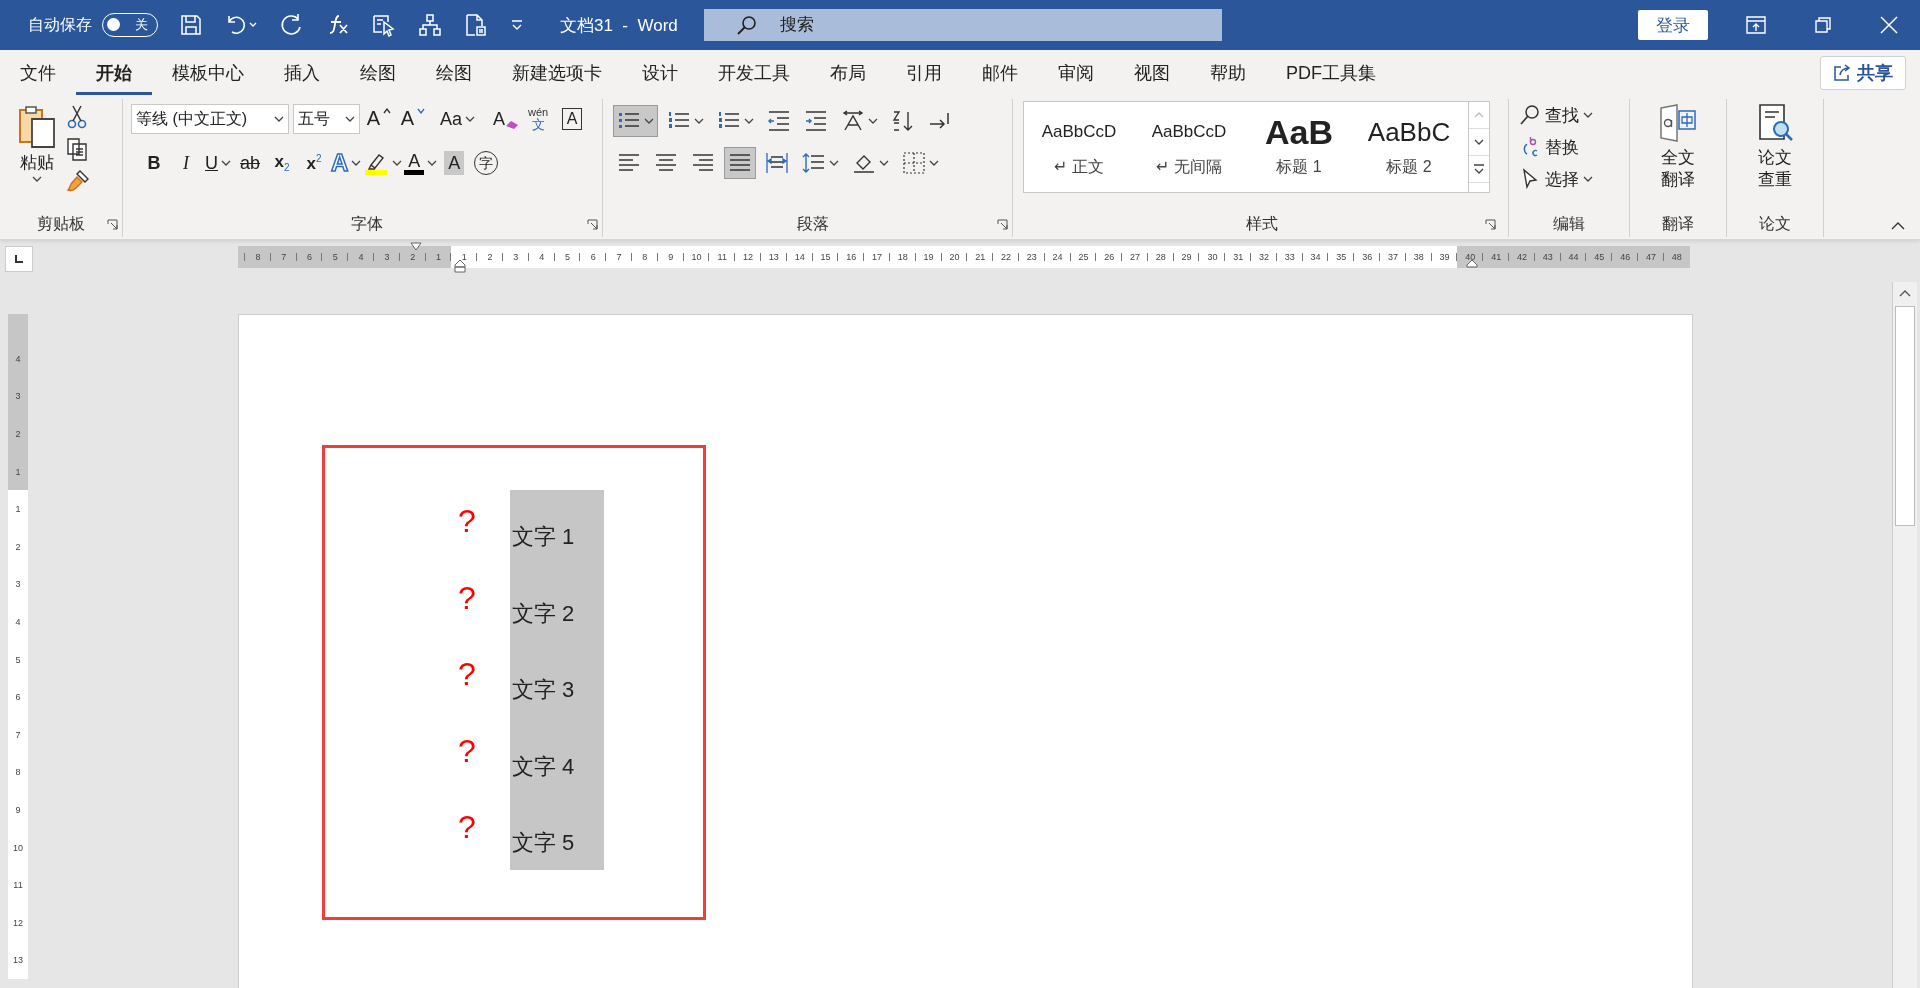 This screenshot has width=1920, height=988. What do you see at coordinates (421, 111) in the screenshot?
I see `down-chevron-icon` at bounding box center [421, 111].